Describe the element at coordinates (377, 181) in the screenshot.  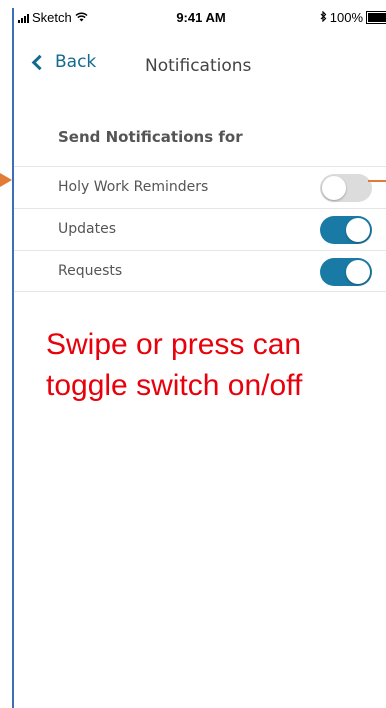
I see `annotation-arrow-right` at that location.